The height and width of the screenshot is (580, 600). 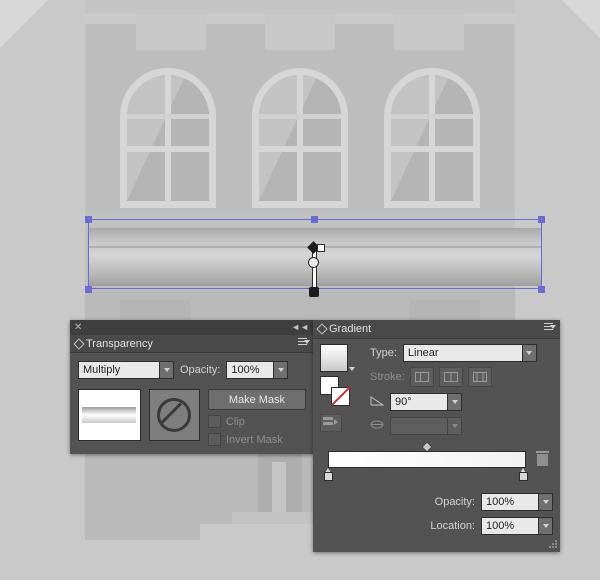 I want to click on gradient-slider-area, so click(x=436, y=464).